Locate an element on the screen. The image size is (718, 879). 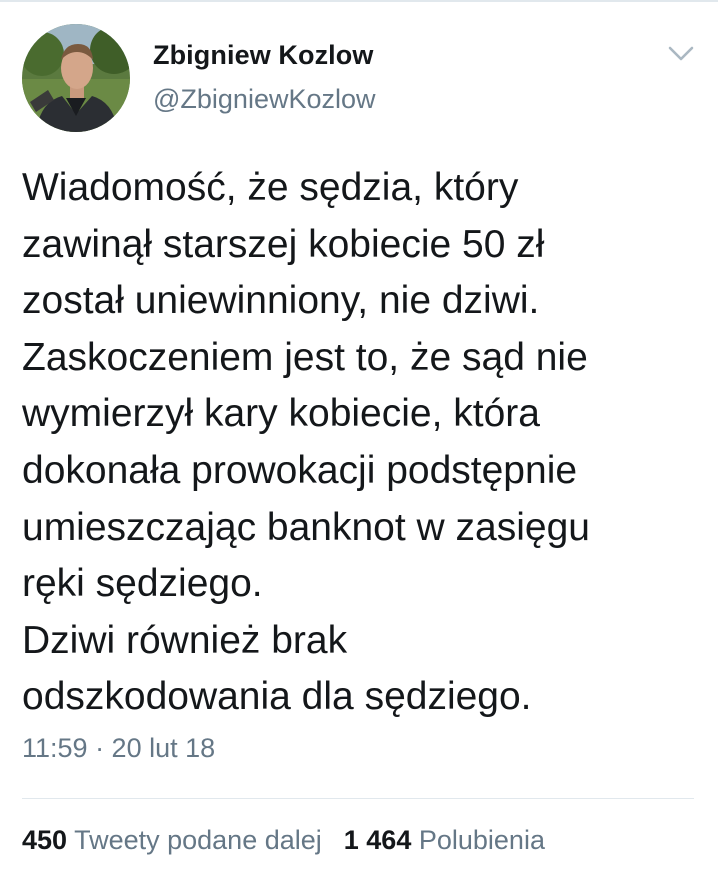
tweet-line: Wiadomość, że sędzia, który is located at coordinates (270, 187).